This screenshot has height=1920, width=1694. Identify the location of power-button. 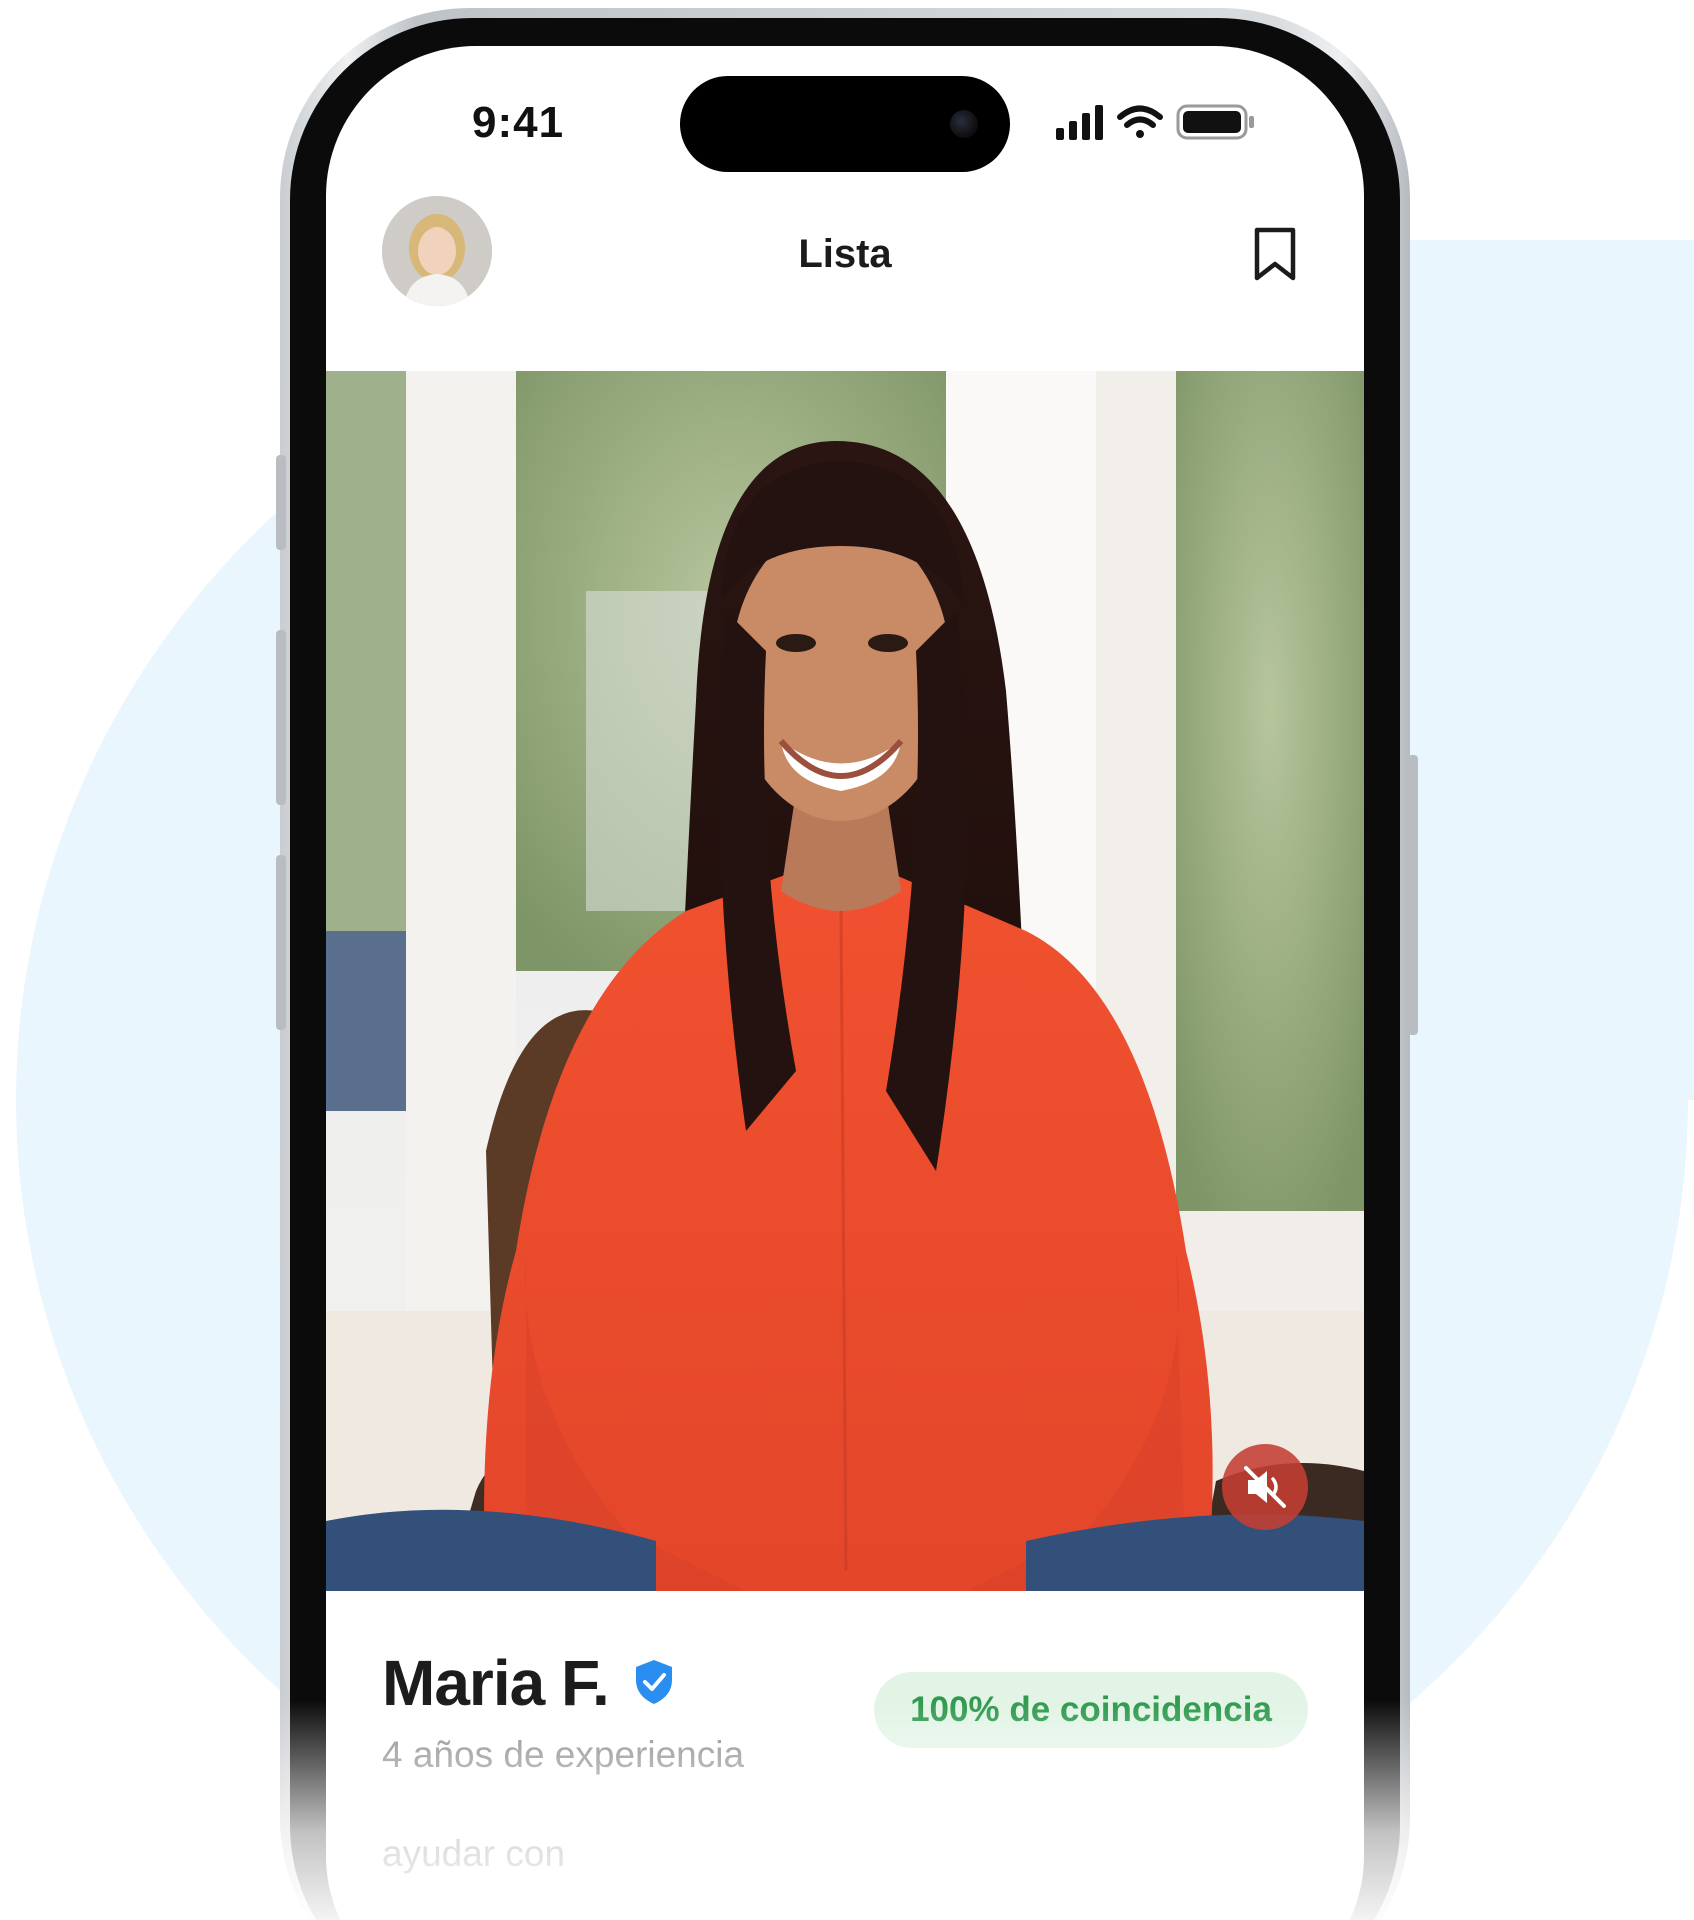
(1413, 895).